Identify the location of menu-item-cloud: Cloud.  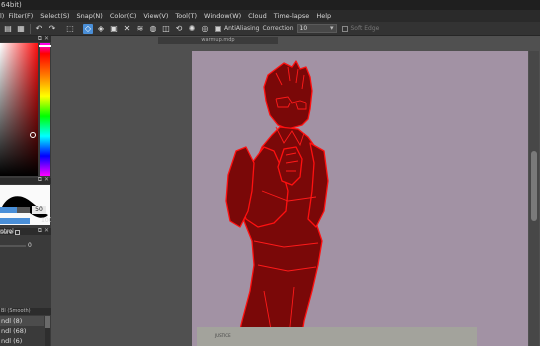
(257, 16).